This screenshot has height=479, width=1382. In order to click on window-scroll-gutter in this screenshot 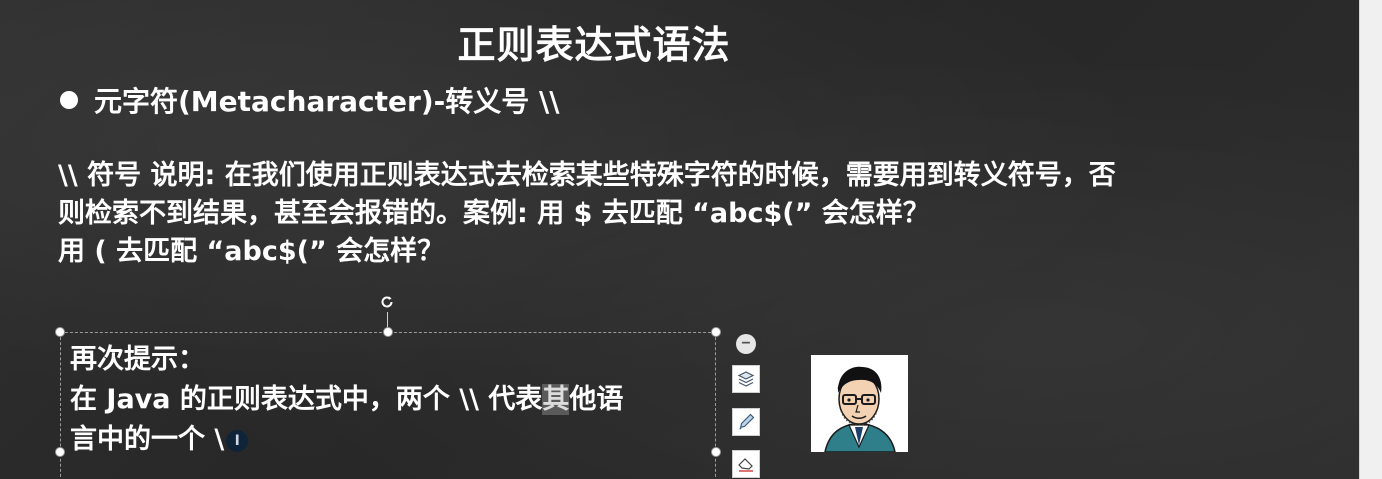, I will do `click(1370, 239)`.